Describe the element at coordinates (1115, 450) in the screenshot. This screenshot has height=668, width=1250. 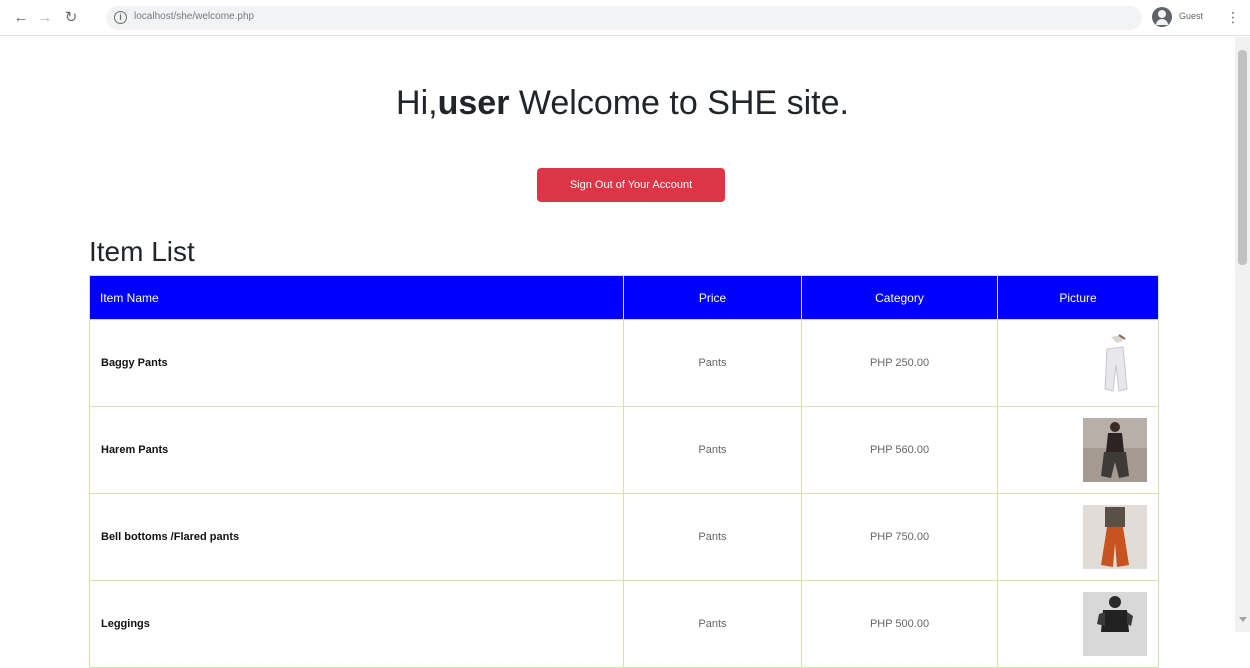
I see `harem-pants-image` at that location.